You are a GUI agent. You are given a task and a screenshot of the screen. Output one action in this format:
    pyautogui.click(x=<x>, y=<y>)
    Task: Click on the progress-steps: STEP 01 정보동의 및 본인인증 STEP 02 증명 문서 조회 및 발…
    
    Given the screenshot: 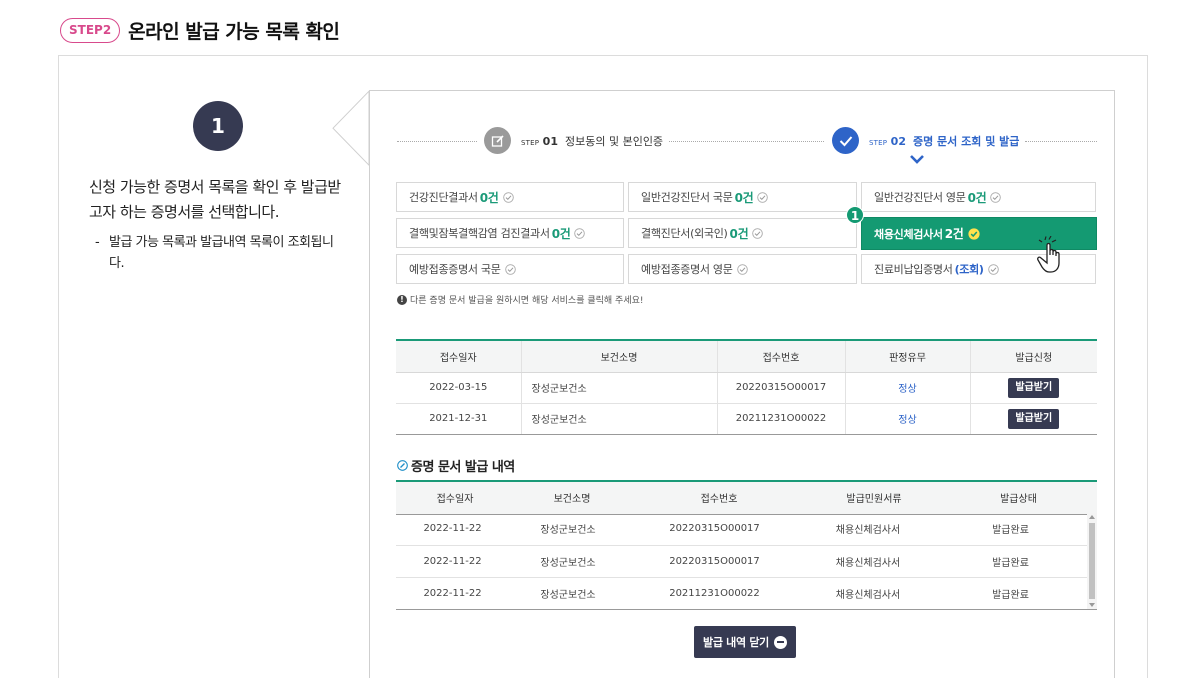 What is the action you would take?
    pyautogui.click(x=747, y=147)
    